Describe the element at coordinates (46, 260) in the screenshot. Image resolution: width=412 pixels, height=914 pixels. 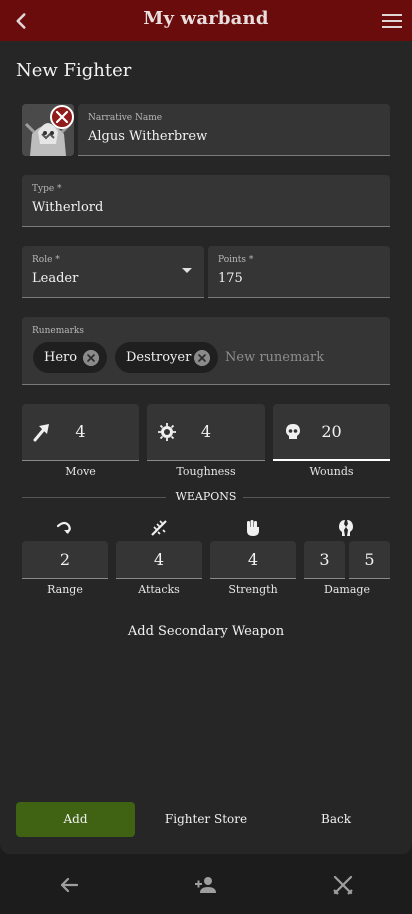
I see `role-label: Role *` at that location.